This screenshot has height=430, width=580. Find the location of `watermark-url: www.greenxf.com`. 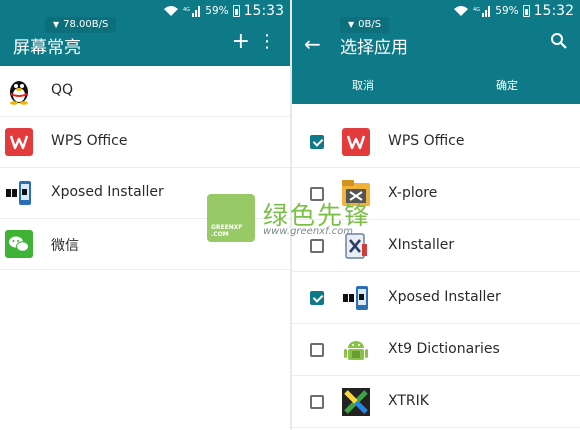

watermark-url: www.greenxf.com is located at coordinates (308, 231).